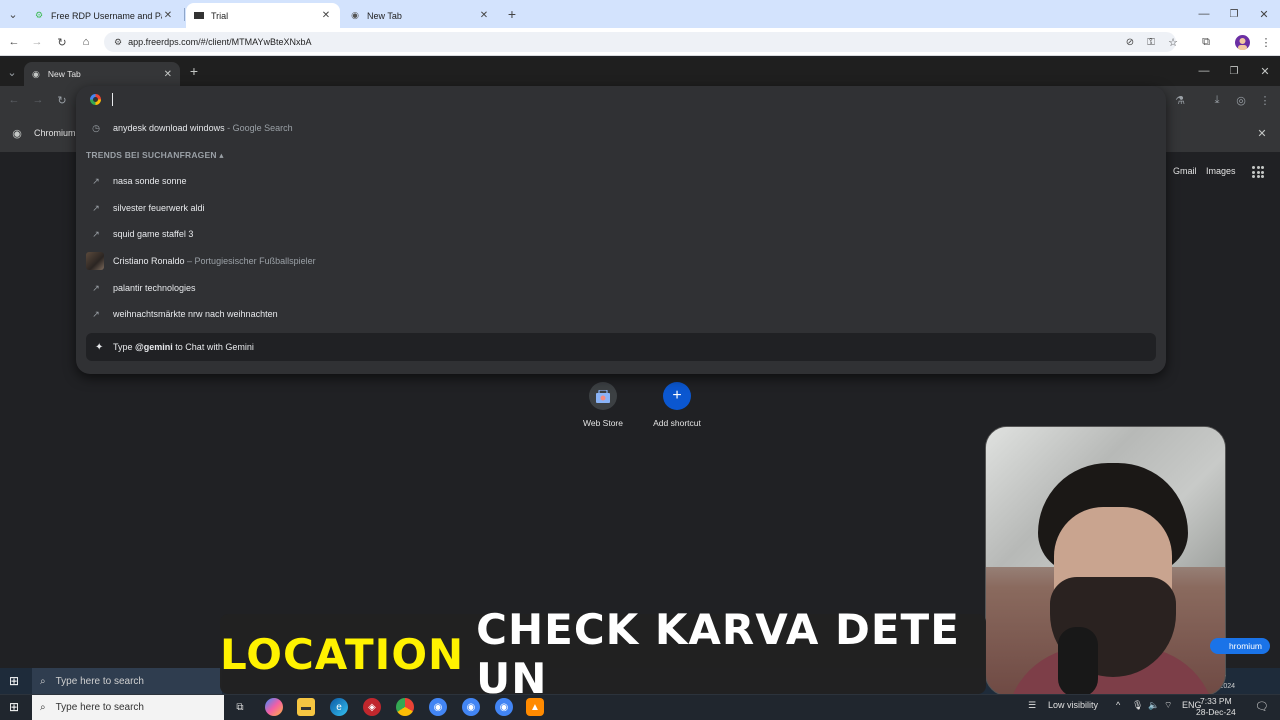 The width and height of the screenshot is (1280, 720). What do you see at coordinates (512, 14) in the screenshot?
I see `new-tab-plus-icon: +` at bounding box center [512, 14].